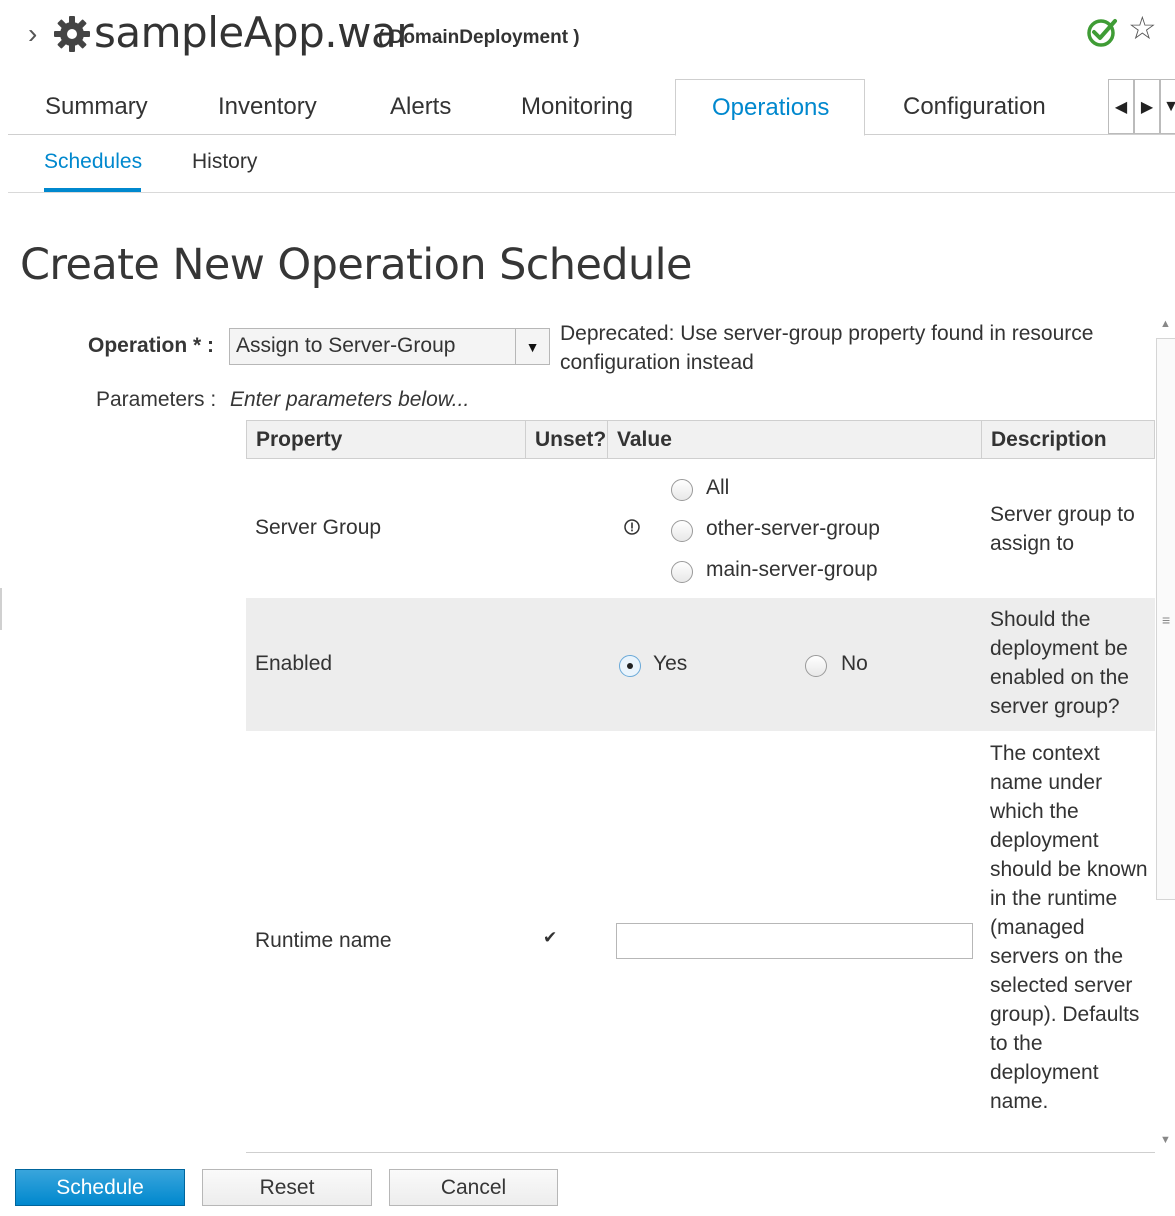 This screenshot has width=1175, height=1216. I want to click on active-subtab-indicator, so click(92, 190).